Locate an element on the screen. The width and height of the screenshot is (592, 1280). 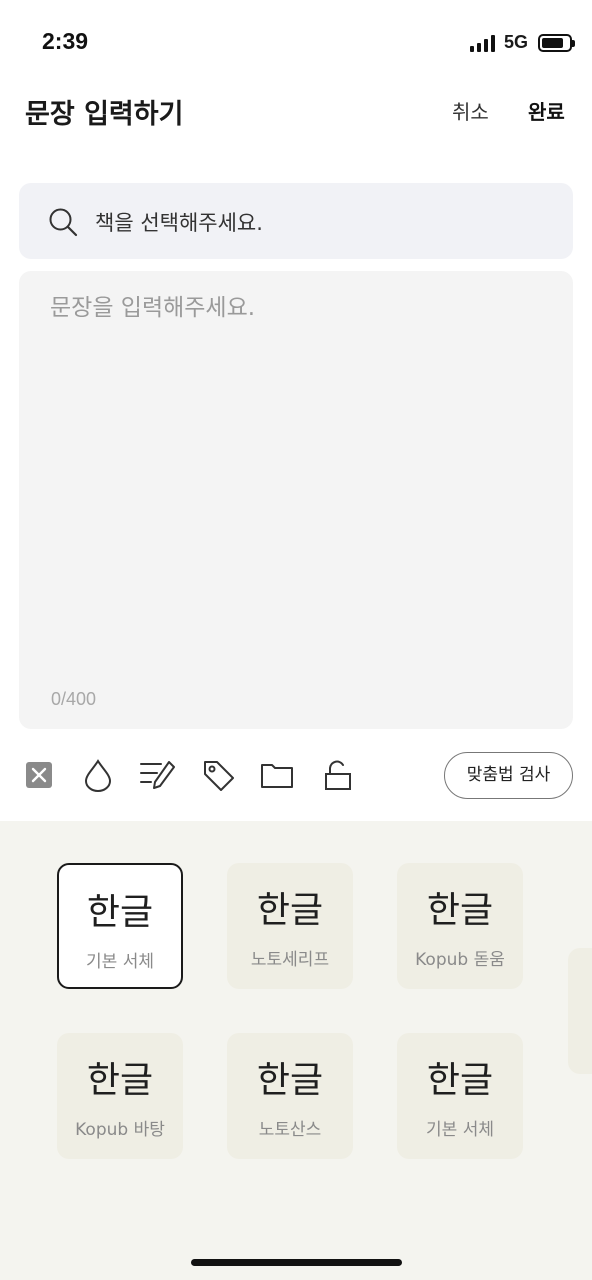
book-select-field: 책을 선택해주세요. is located at coordinates (296, 221).